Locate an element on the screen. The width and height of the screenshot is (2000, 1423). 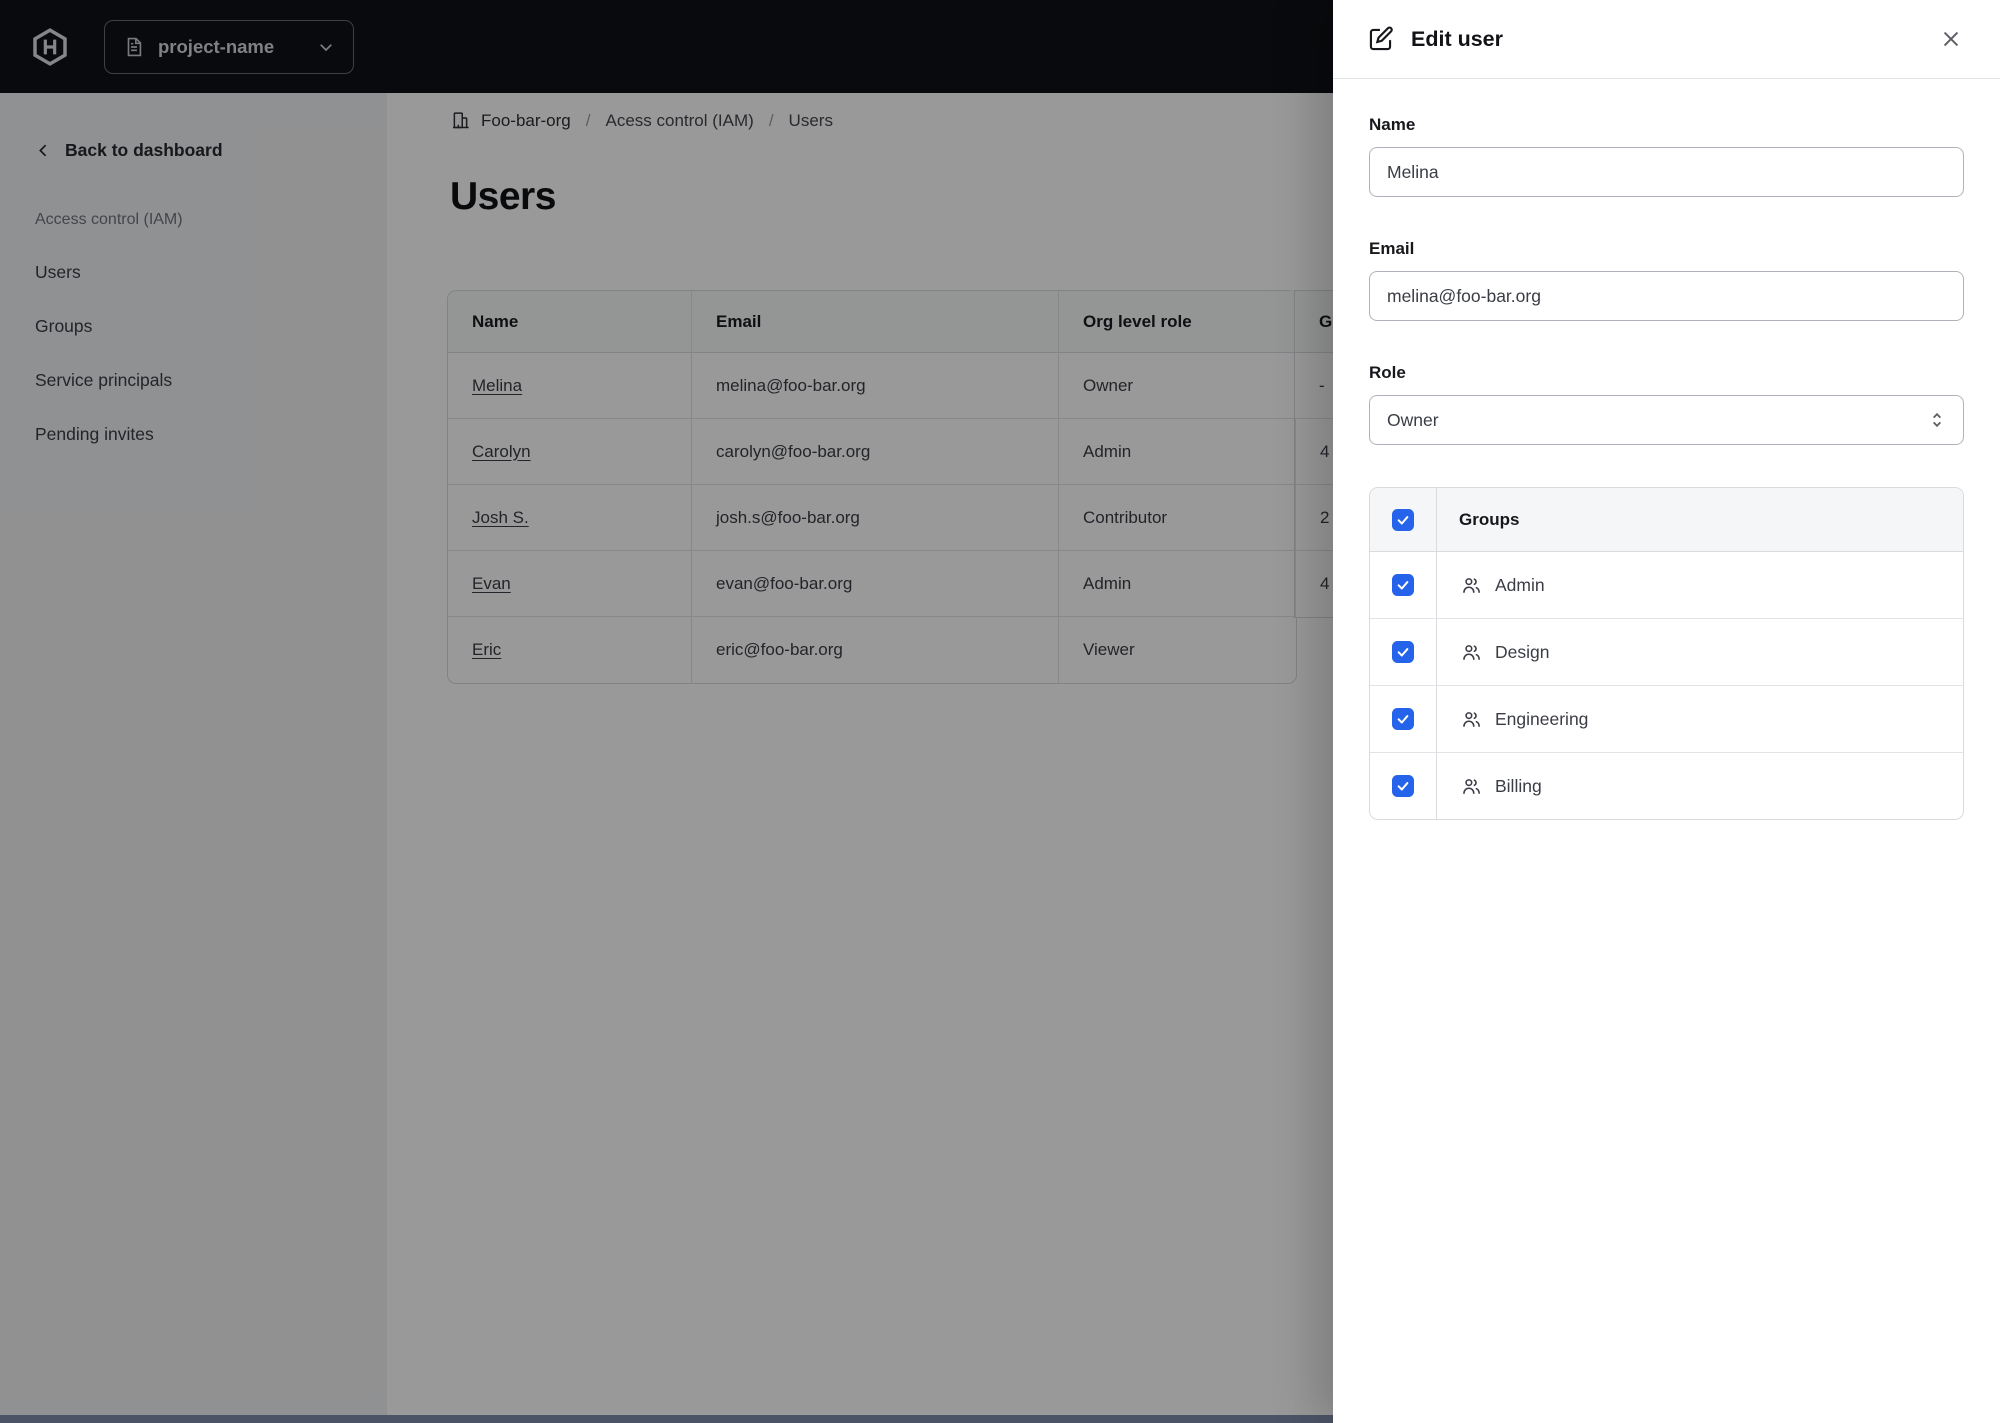
groups-table-body: Admin Design Engineering Billing is located at coordinates (1666, 685).